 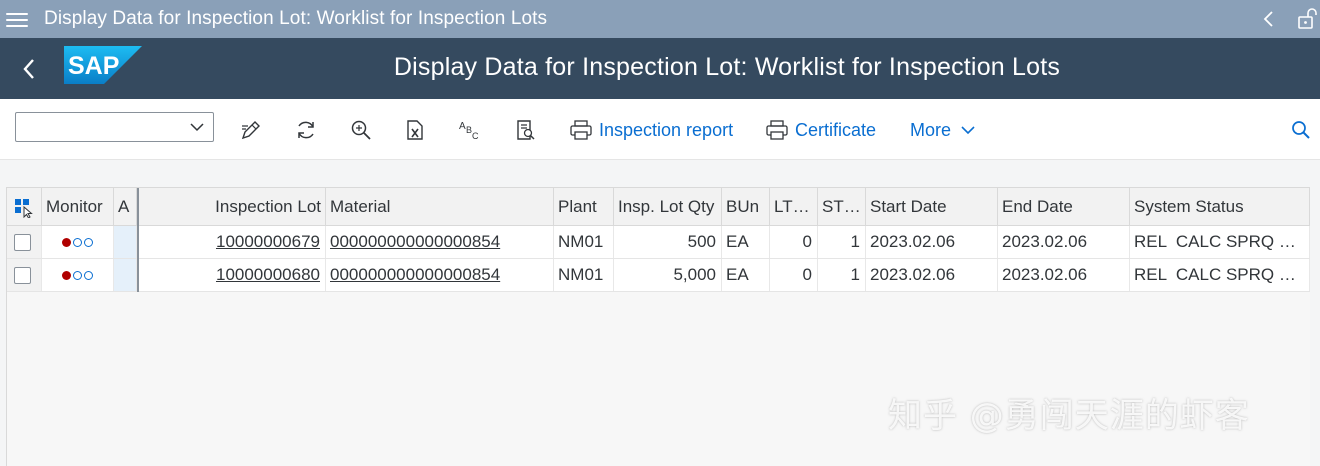 I want to click on hamburger-menu-icon, so click(x=17, y=19).